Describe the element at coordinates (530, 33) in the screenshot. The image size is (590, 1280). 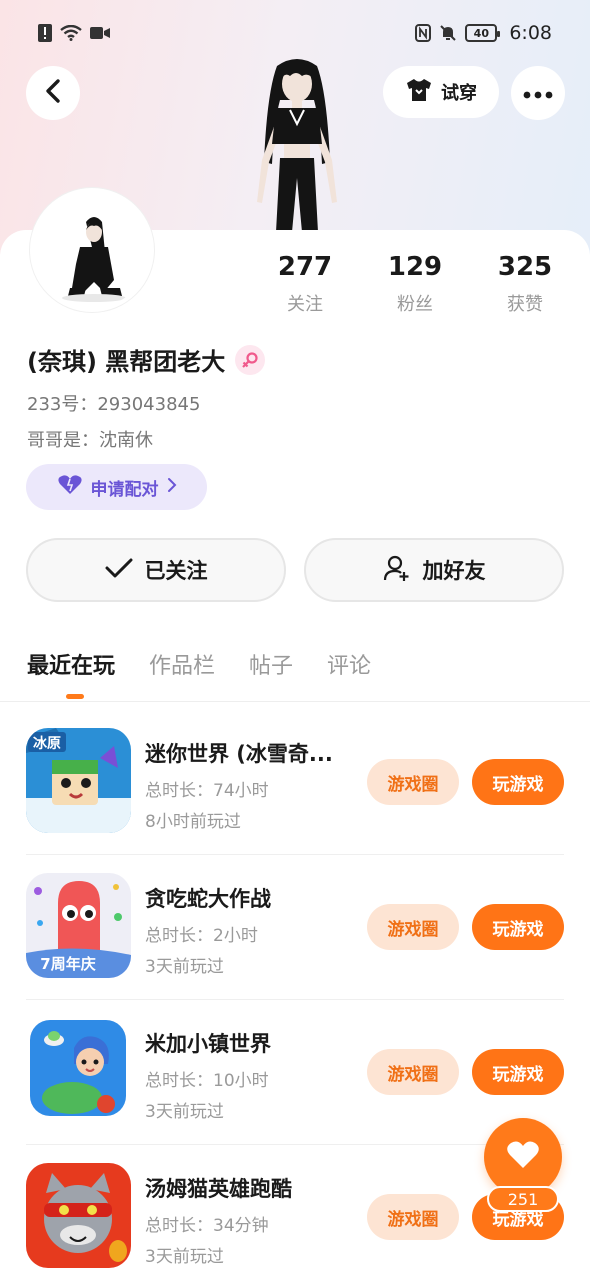
I see `status-time: 6:08` at that location.